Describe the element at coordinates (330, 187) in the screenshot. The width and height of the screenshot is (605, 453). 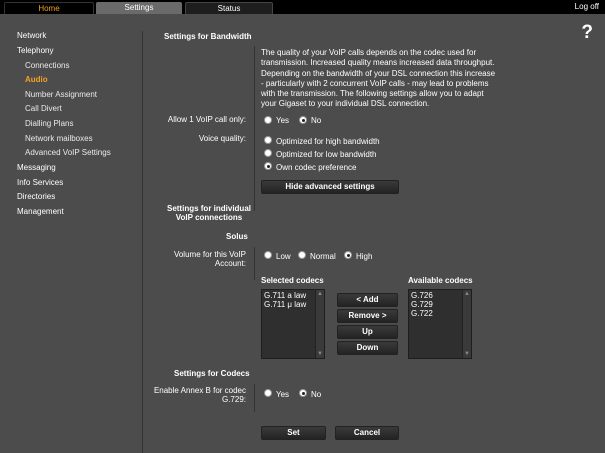
I see `hide-advanced-settings-button: Hide advanced settings` at that location.